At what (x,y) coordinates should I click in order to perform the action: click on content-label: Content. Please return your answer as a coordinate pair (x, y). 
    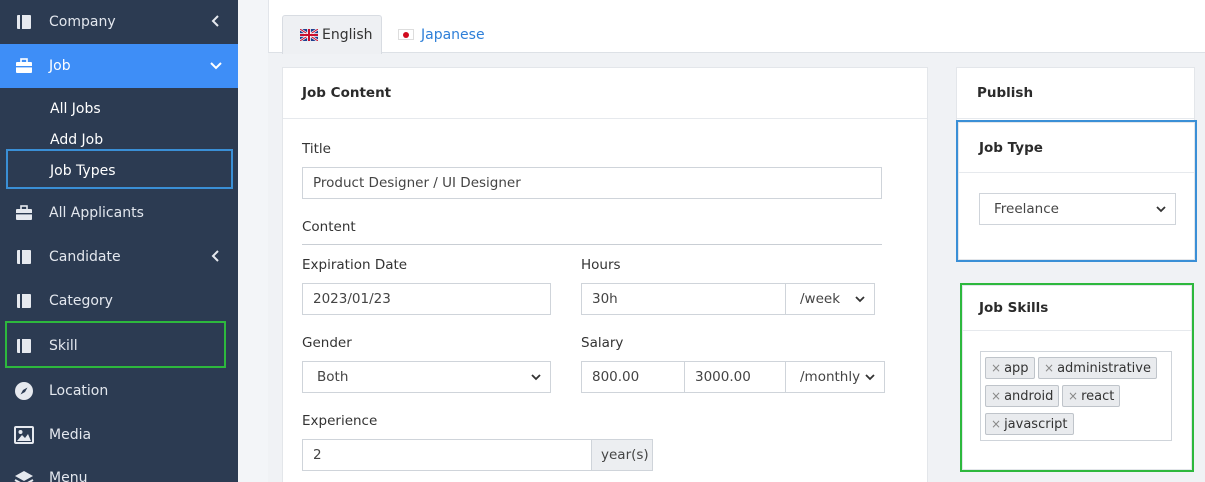
    Looking at the image, I should click on (329, 227).